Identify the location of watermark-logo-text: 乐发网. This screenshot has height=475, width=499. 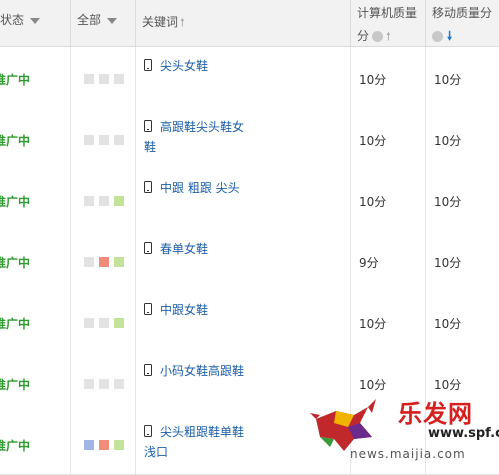
(435, 413).